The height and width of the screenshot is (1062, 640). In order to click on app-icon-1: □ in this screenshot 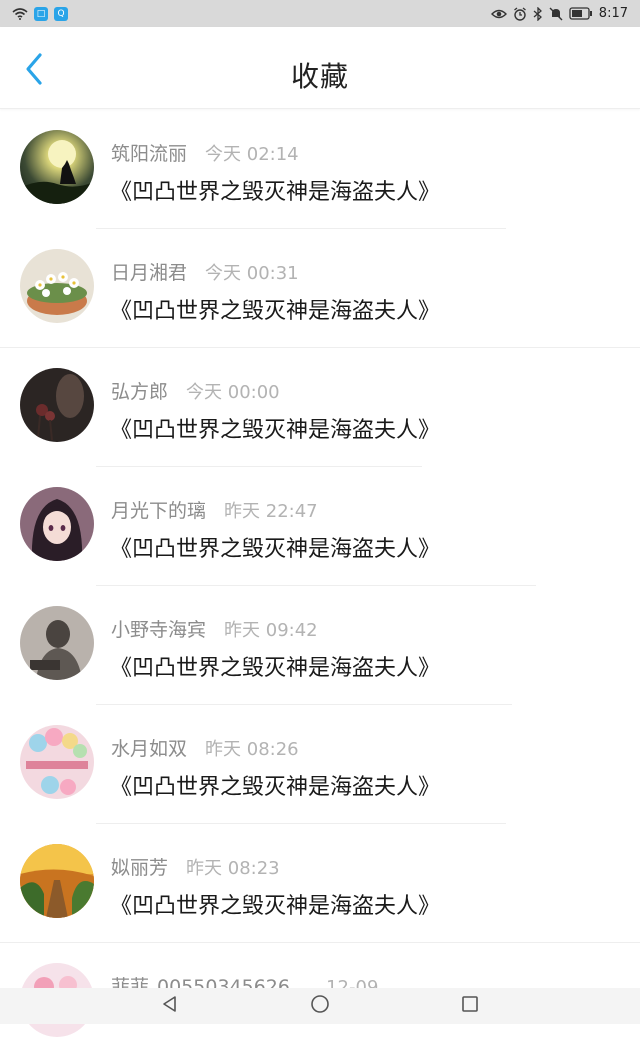, I will do `click(41, 14)`.